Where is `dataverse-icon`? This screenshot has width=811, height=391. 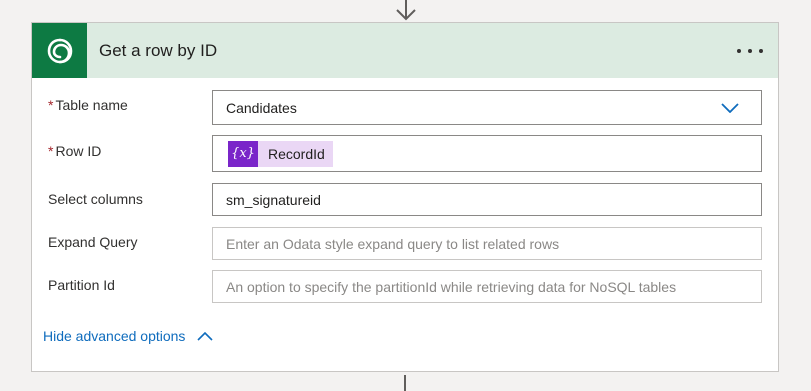
dataverse-icon is located at coordinates (59, 50).